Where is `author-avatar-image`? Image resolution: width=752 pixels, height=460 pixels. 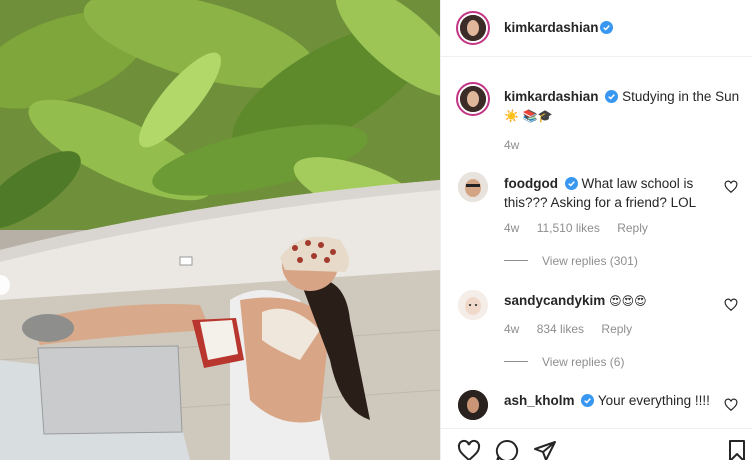
author-avatar-image is located at coordinates (473, 28).